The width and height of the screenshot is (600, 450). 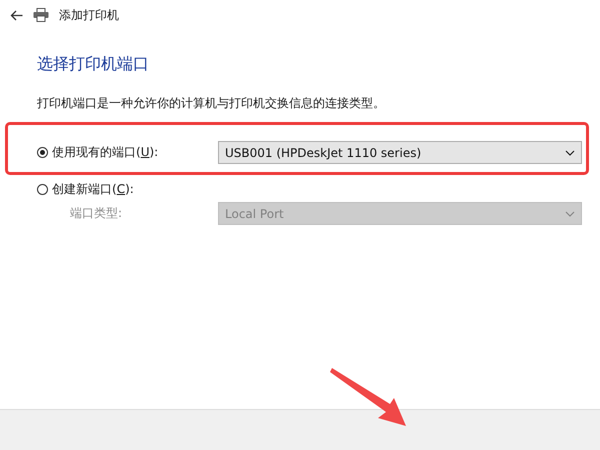 I want to click on back-icon, so click(x=16, y=15).